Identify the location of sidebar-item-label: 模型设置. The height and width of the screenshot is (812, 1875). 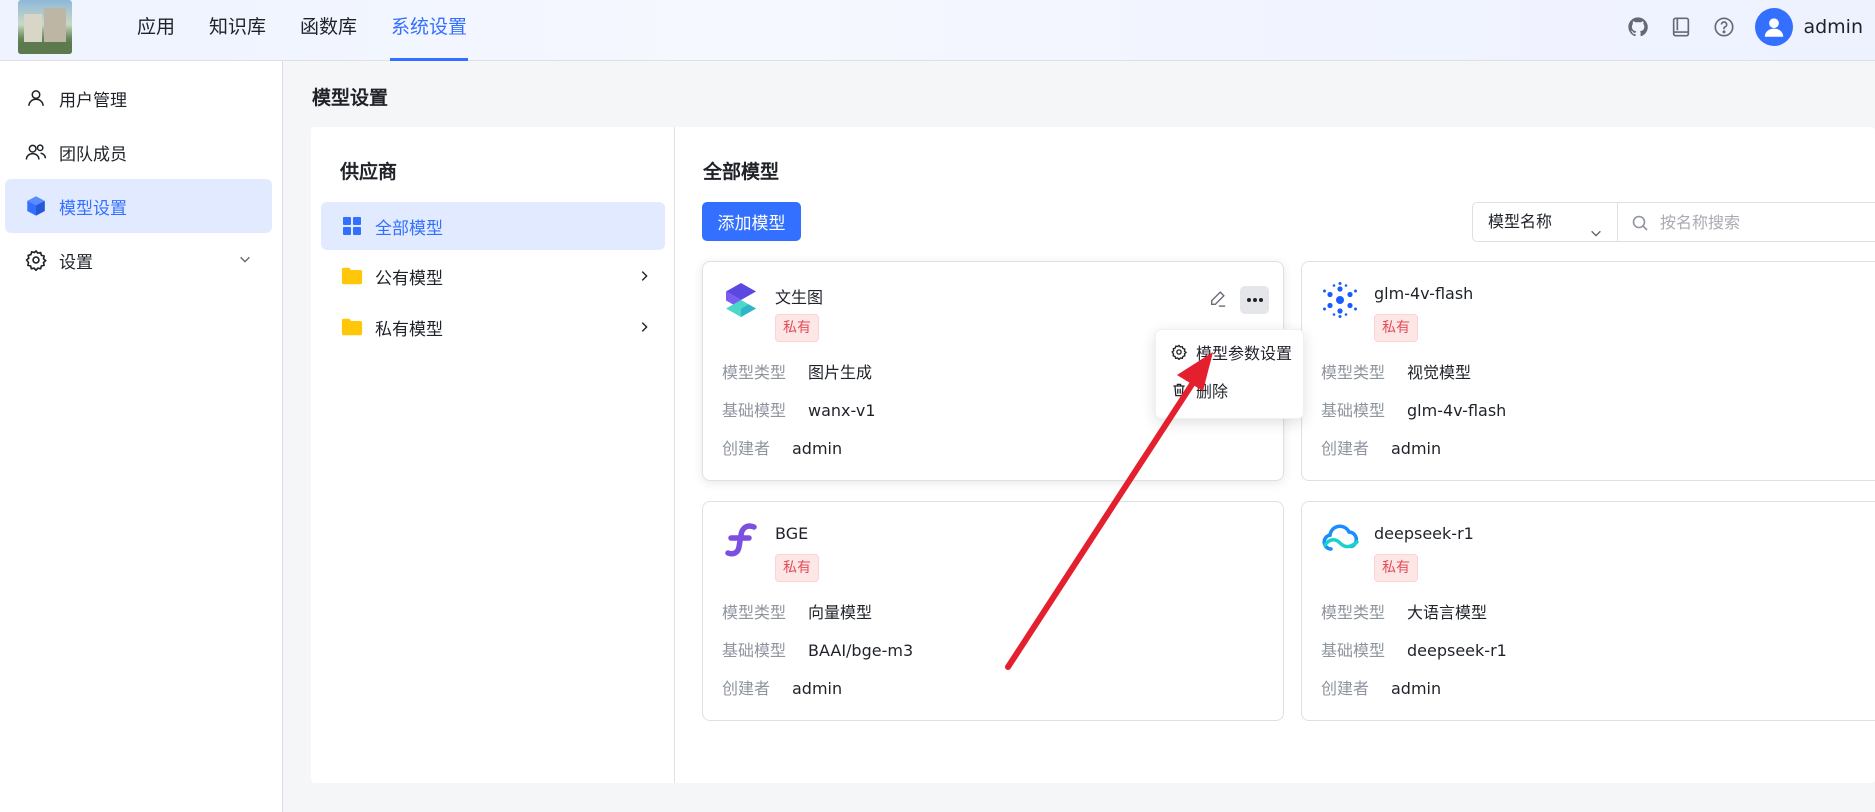
(93, 208).